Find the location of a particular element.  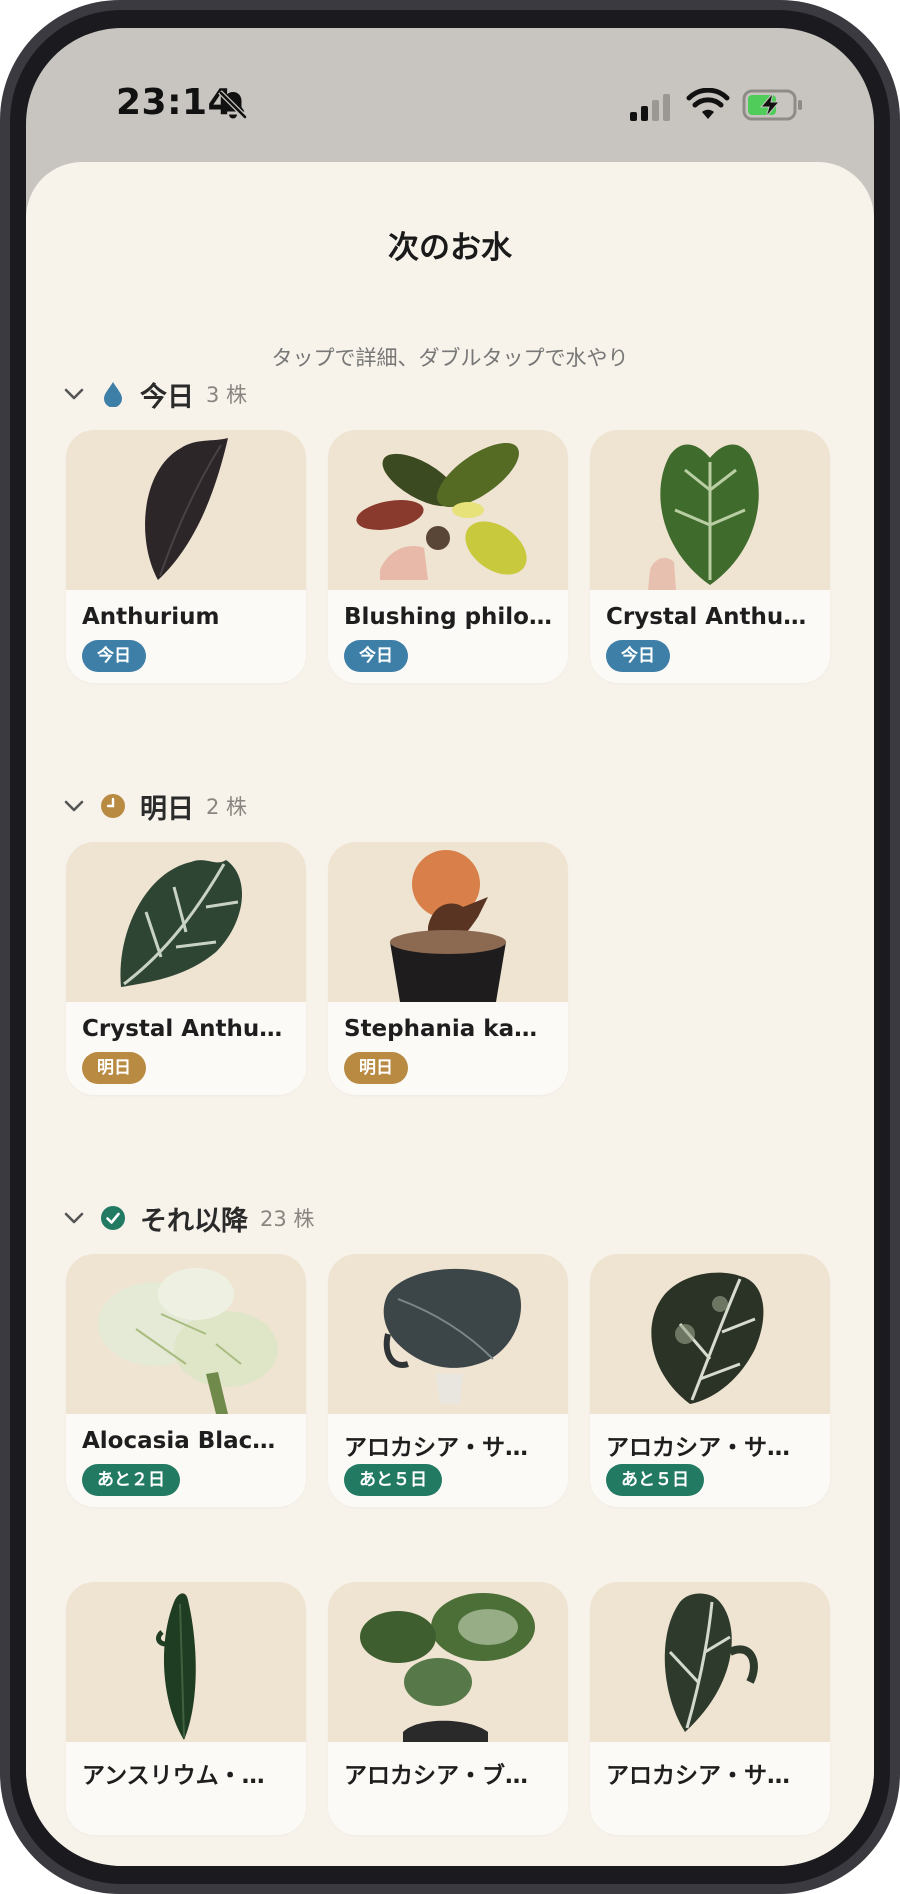

section-header-tomorrow: 明日 2 株 is located at coordinates (154, 806).